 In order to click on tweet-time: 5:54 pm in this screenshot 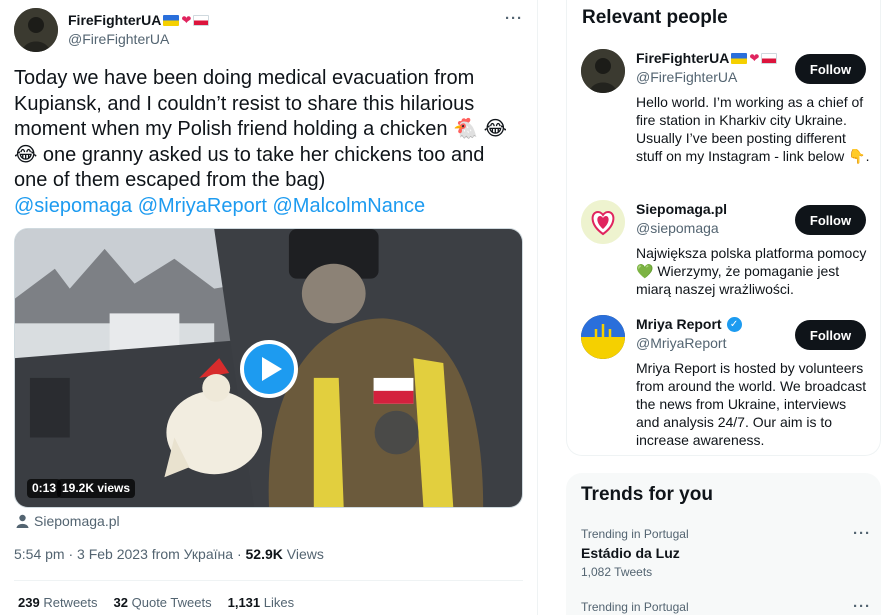, I will do `click(39, 554)`.